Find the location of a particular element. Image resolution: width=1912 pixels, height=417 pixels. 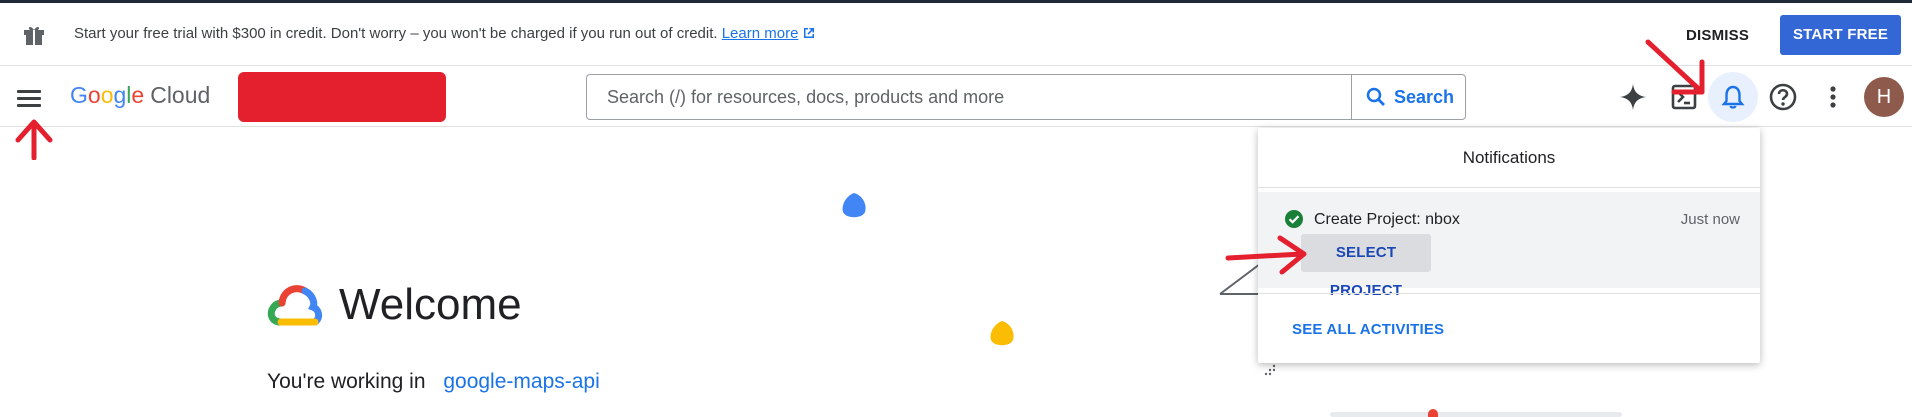

notification-text: Create Project: nbox is located at coordinates (1387, 219).